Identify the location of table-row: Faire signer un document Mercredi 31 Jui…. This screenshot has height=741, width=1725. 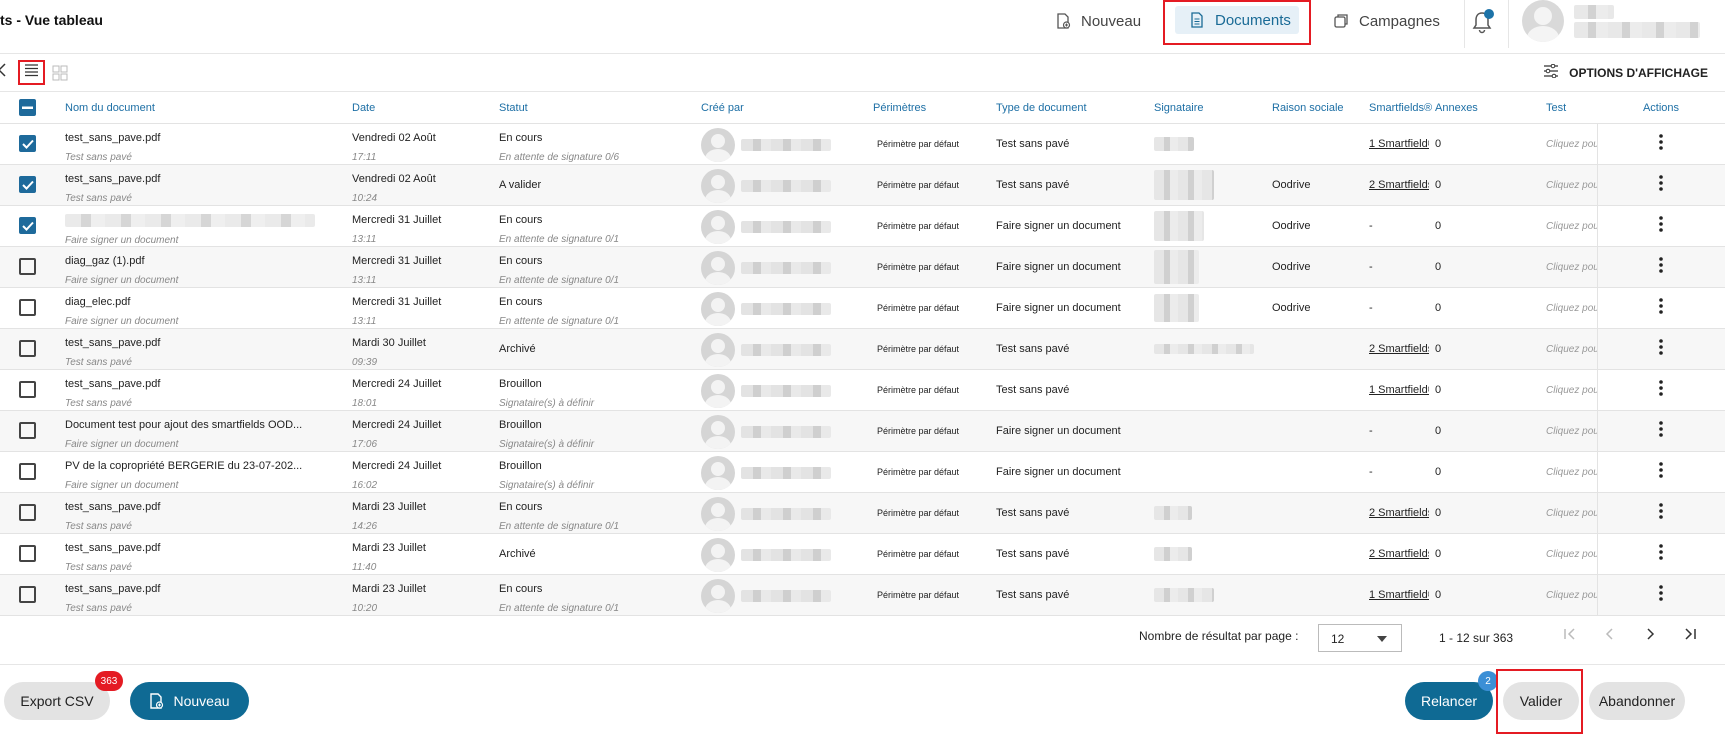
(862, 226).